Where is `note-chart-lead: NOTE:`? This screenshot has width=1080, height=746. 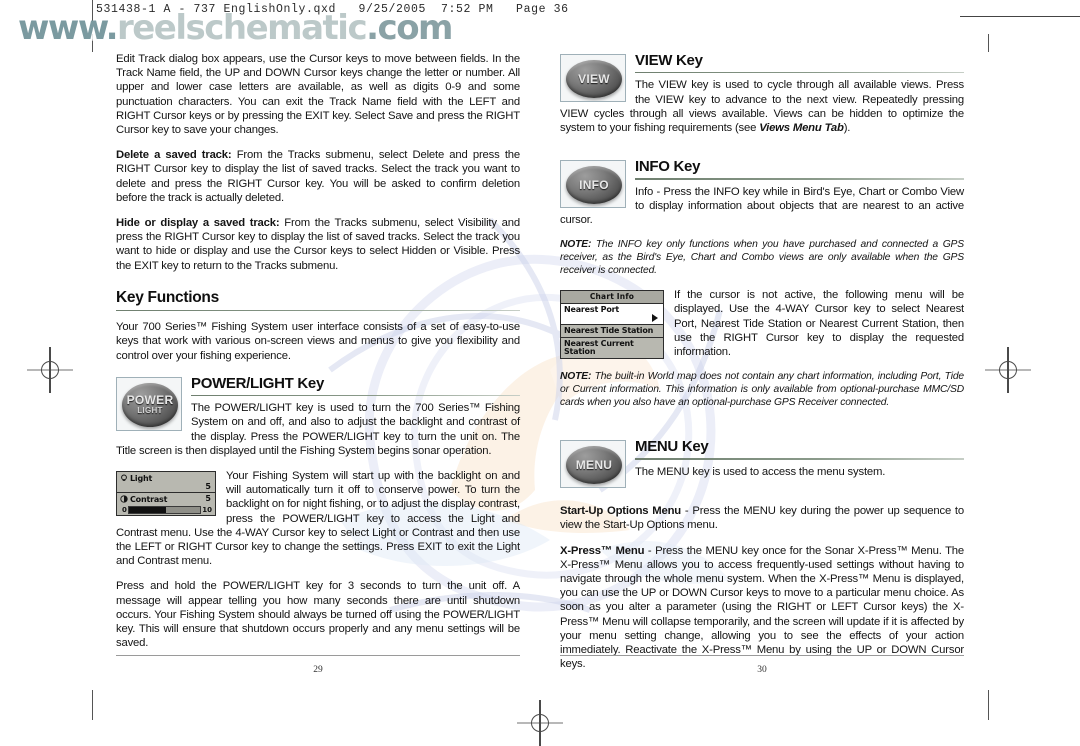
note-chart-lead: NOTE: is located at coordinates (576, 377).